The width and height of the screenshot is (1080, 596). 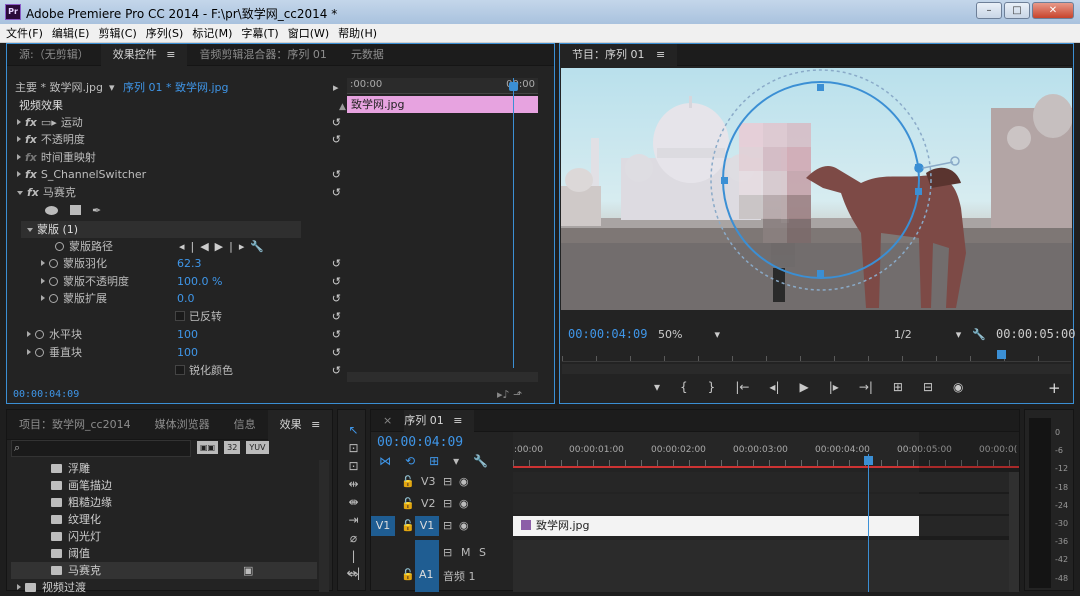 I want to click on menu-title: 字幕(T), so click(x=259, y=33).